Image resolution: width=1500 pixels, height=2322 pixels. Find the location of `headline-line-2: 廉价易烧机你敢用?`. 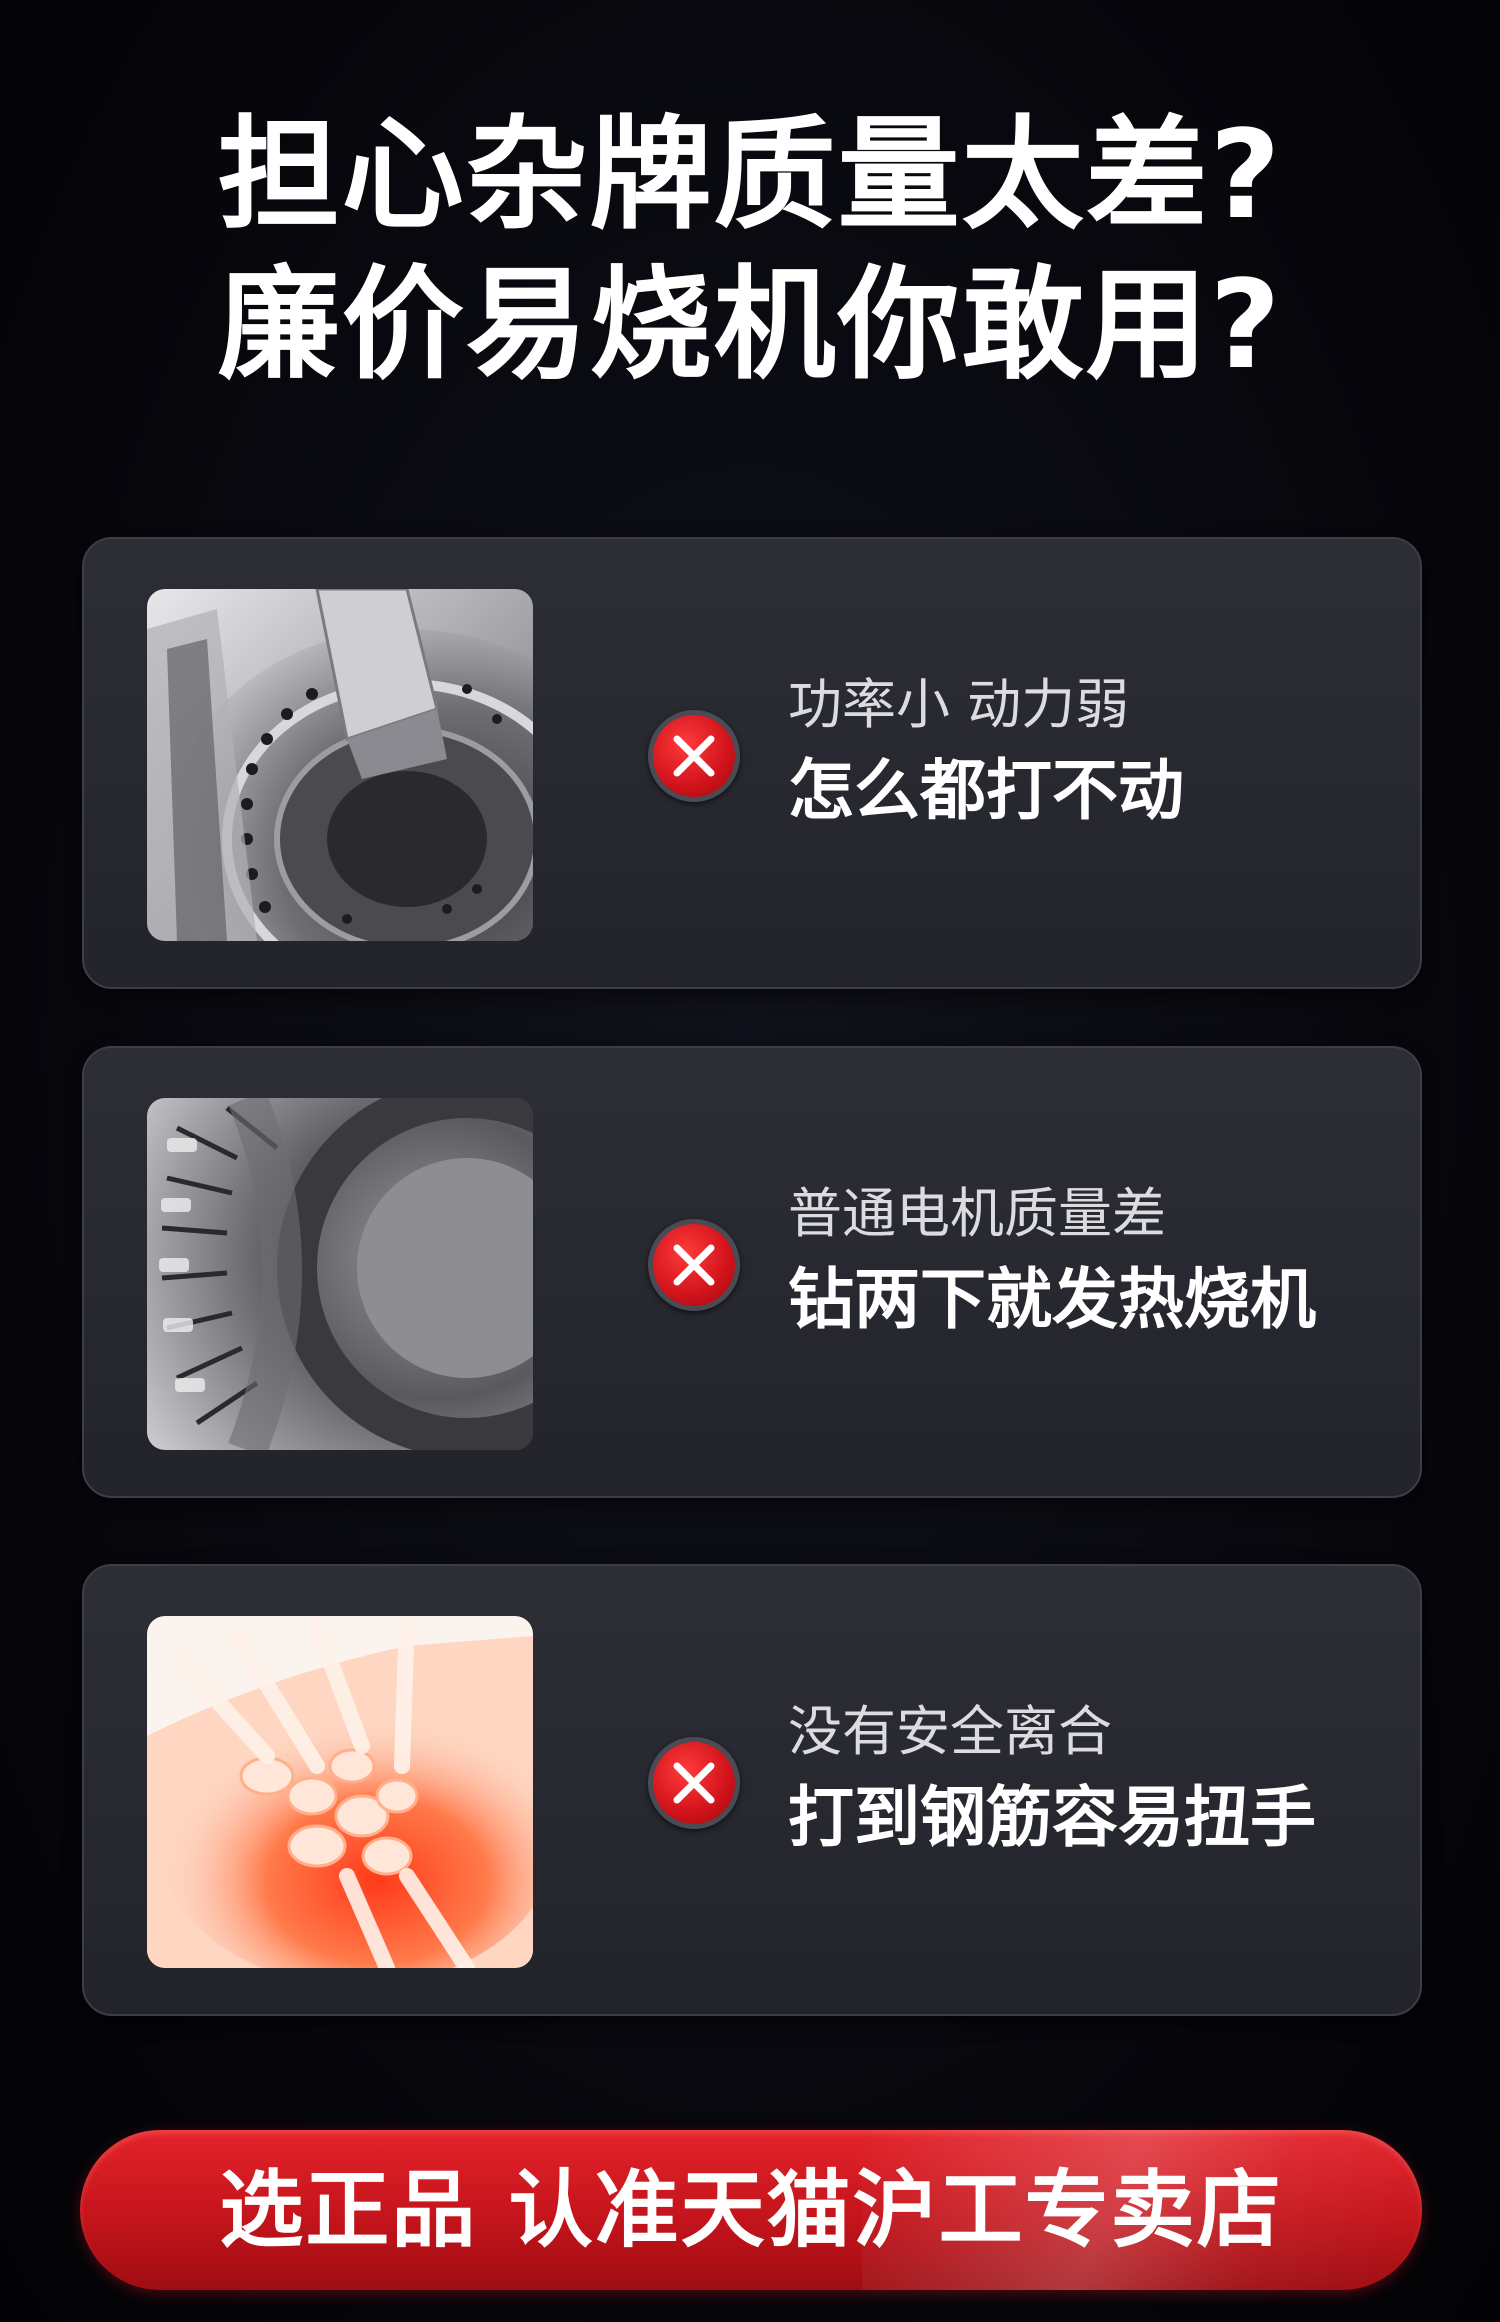

headline-line-2: 廉价易烧机你敢用? is located at coordinates (750, 325).